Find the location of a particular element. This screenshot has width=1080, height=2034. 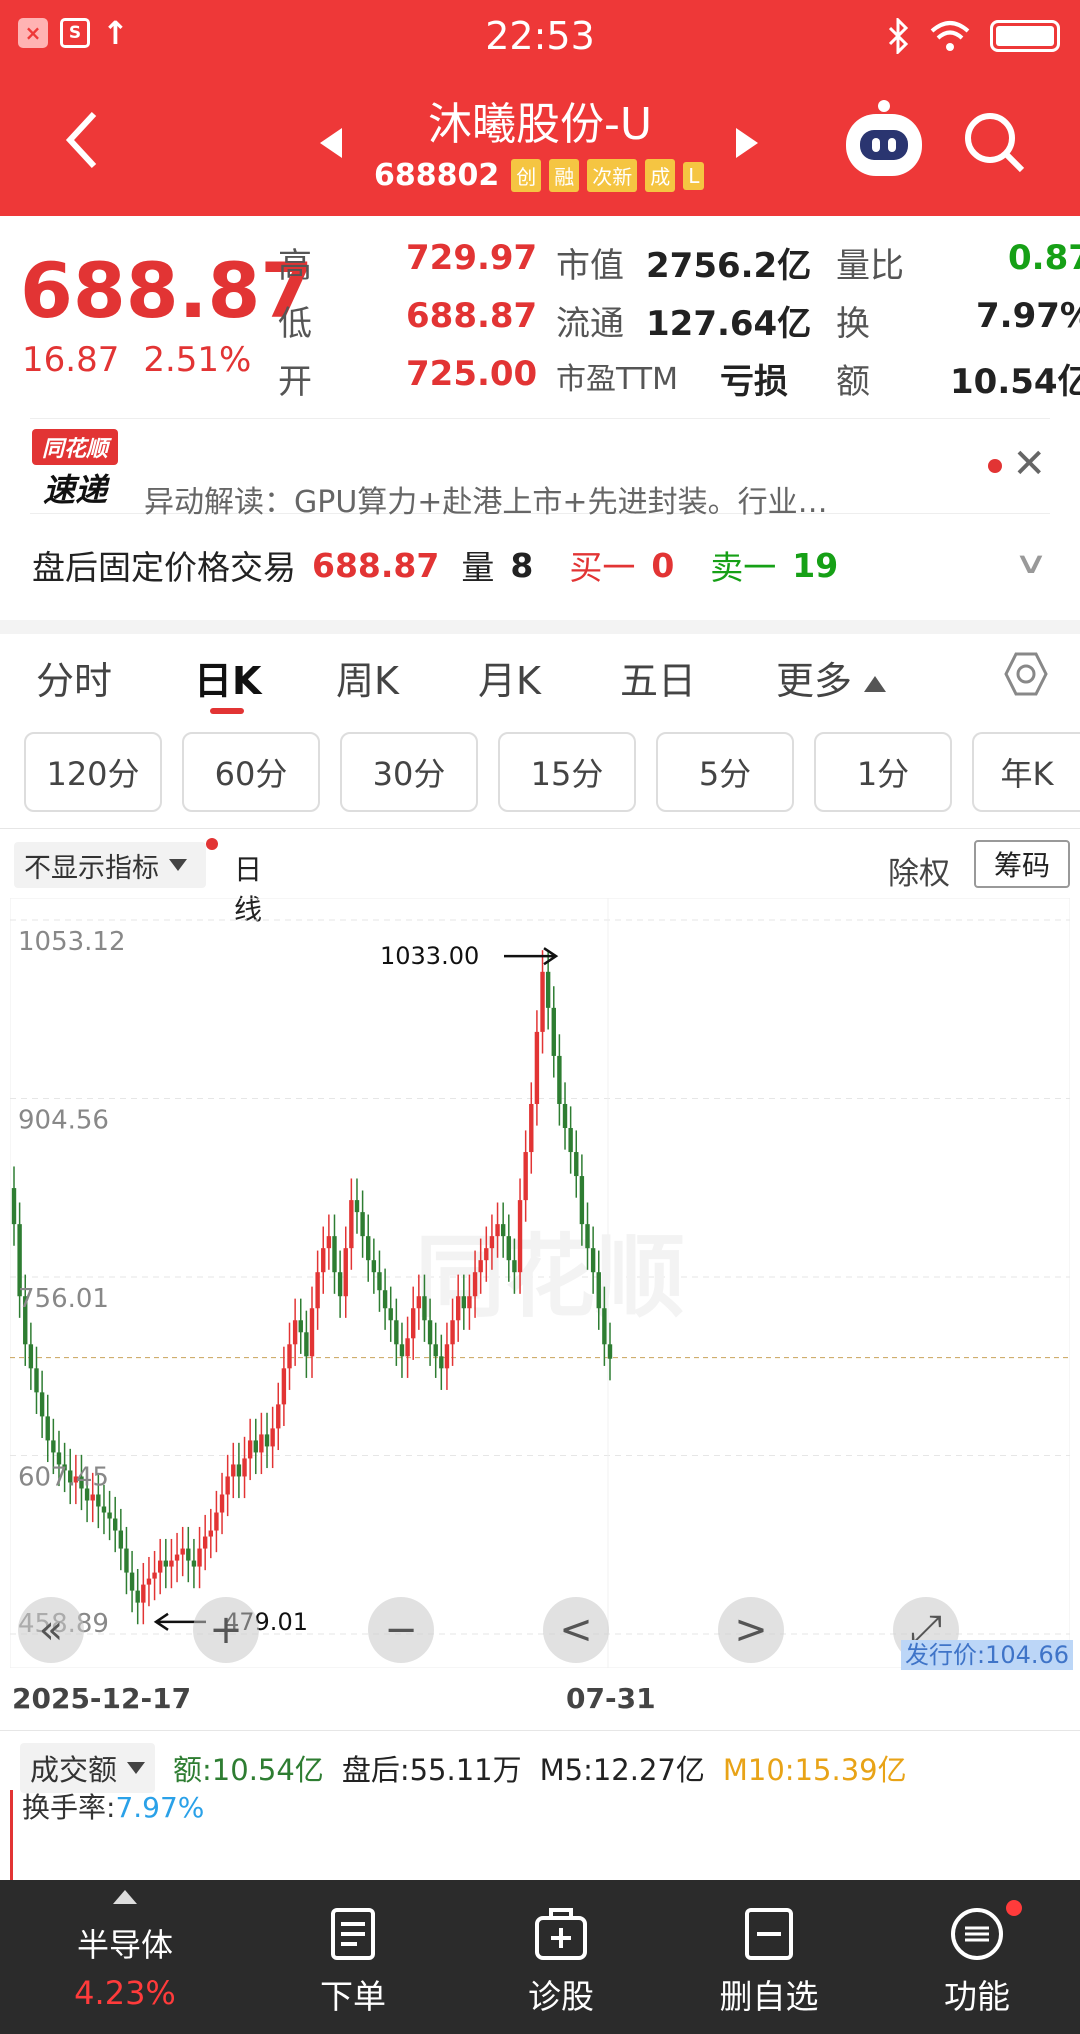

high-value: 729.97 is located at coordinates (472, 258).